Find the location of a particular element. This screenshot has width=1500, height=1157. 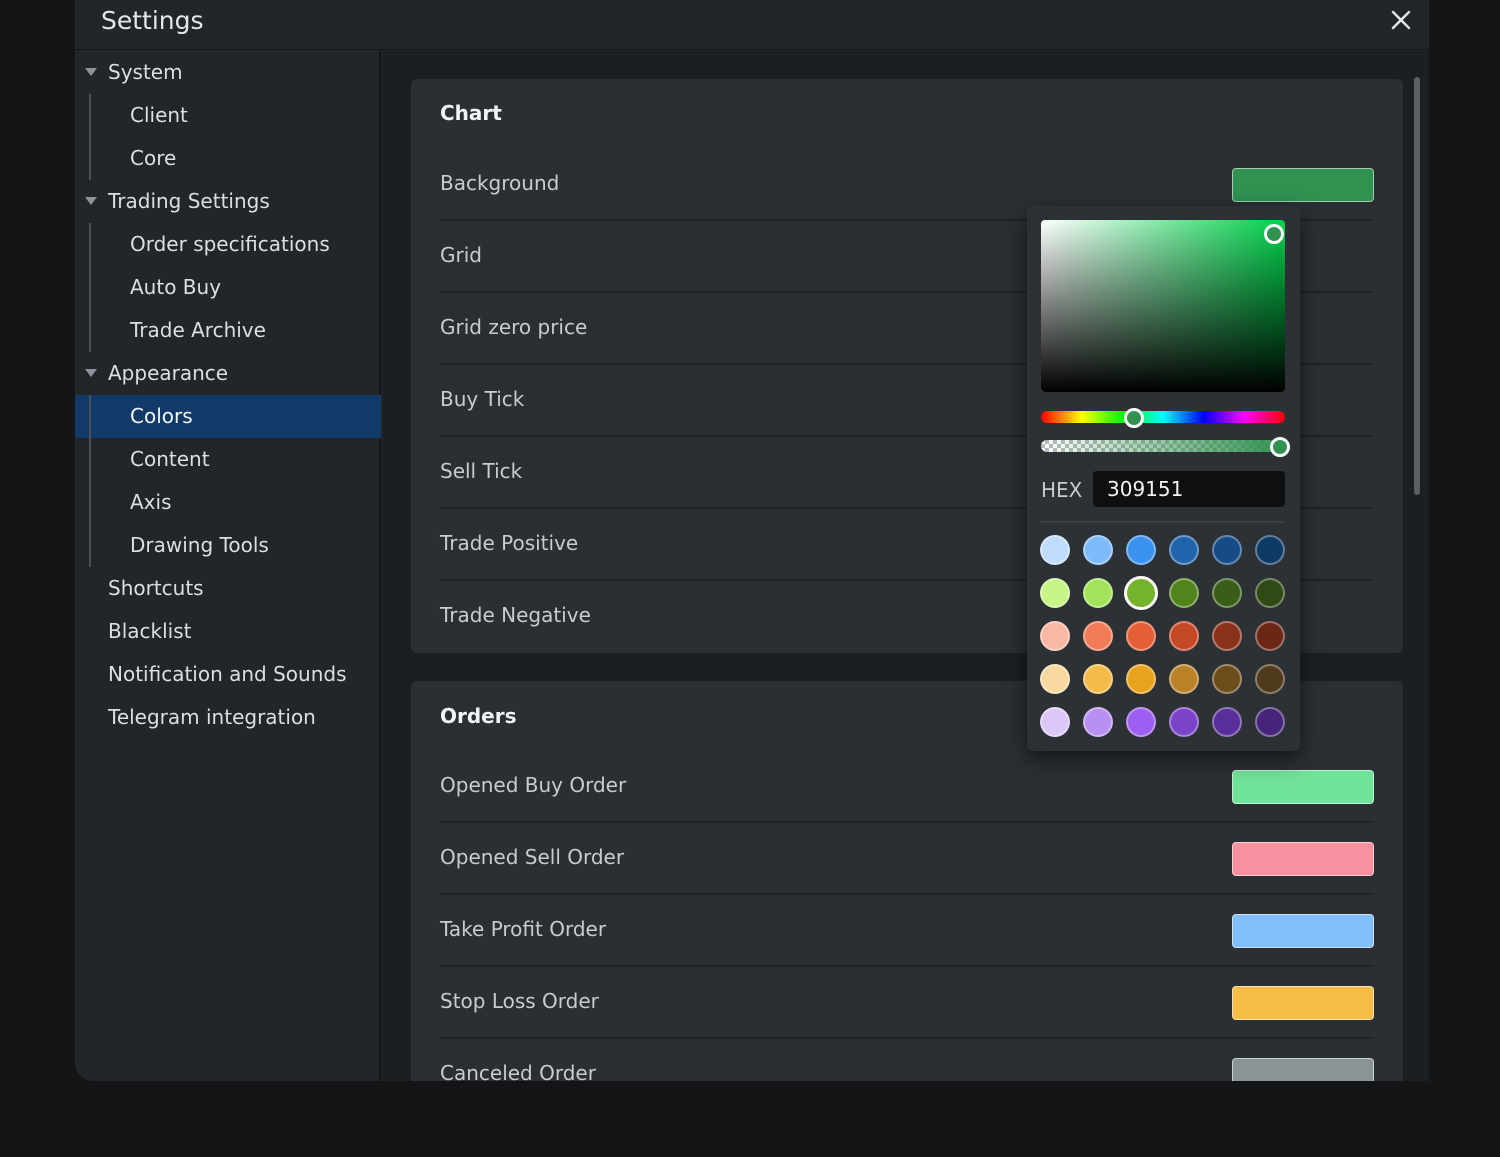

hex-input is located at coordinates (1189, 489).